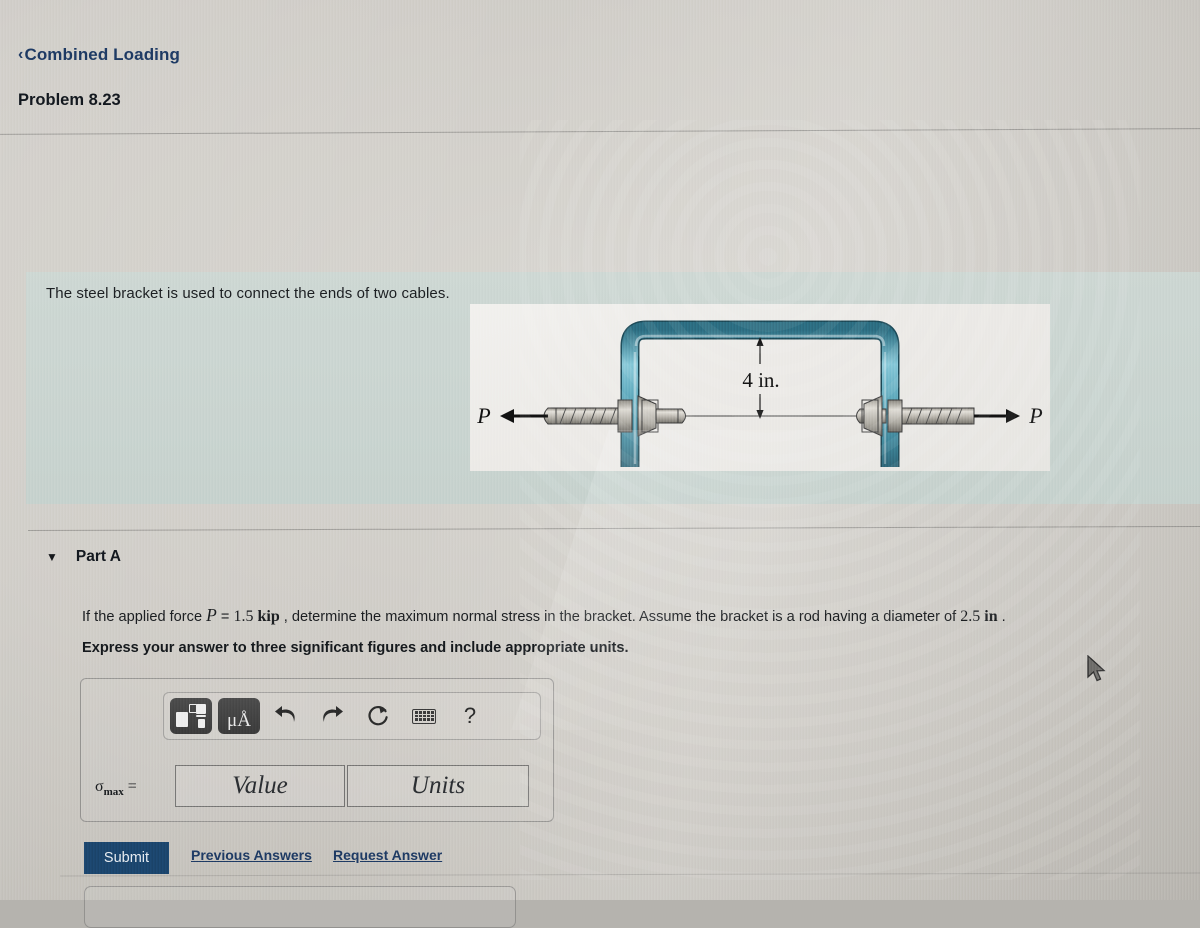 Image resolution: width=1200 pixels, height=928 pixels. I want to click on equation-toolbar: μÅ ?, so click(352, 716).